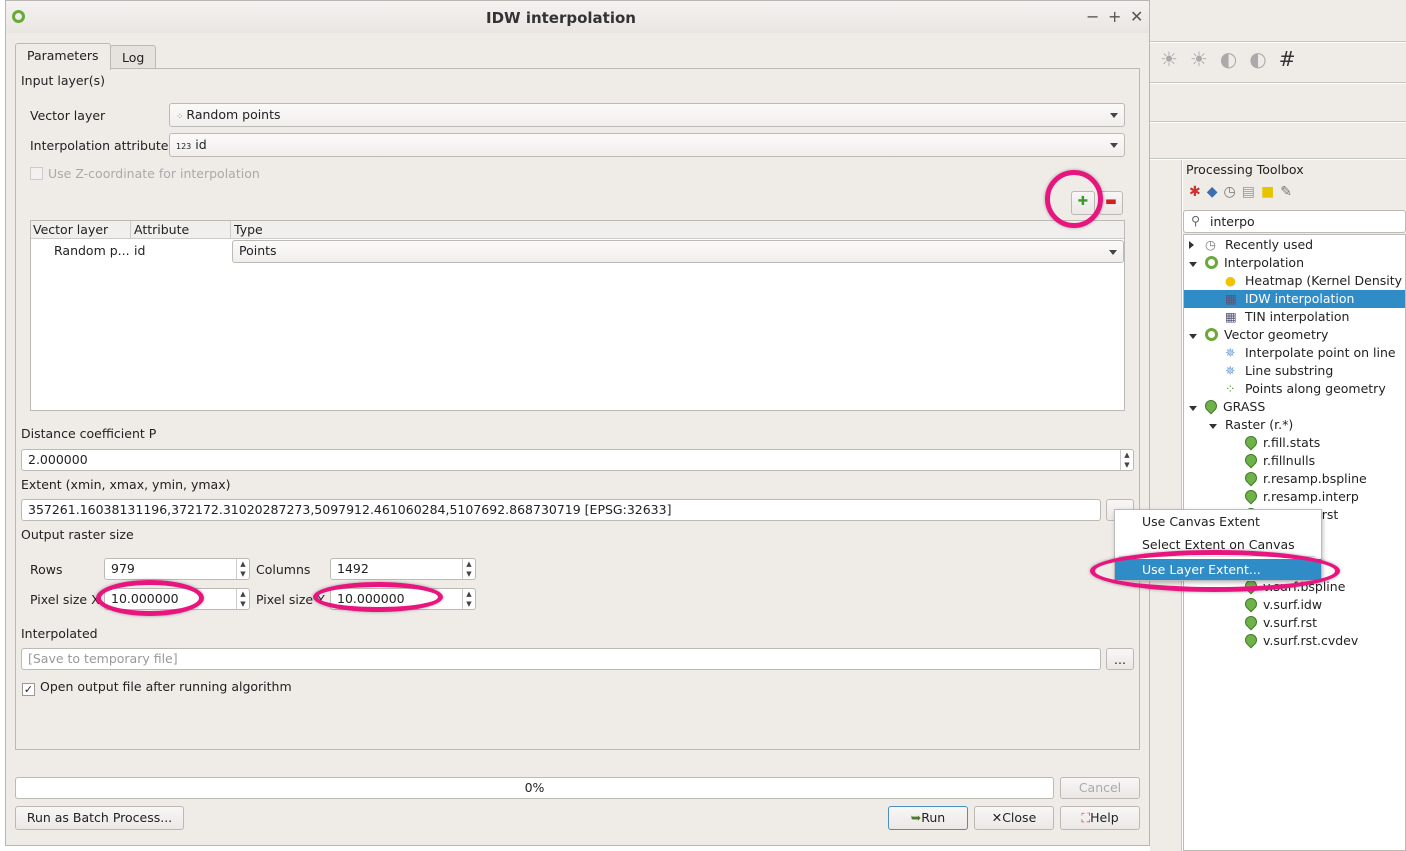 The width and height of the screenshot is (1406, 851). Describe the element at coordinates (1293, 59) in the screenshot. I see `grid-icon: #` at that location.